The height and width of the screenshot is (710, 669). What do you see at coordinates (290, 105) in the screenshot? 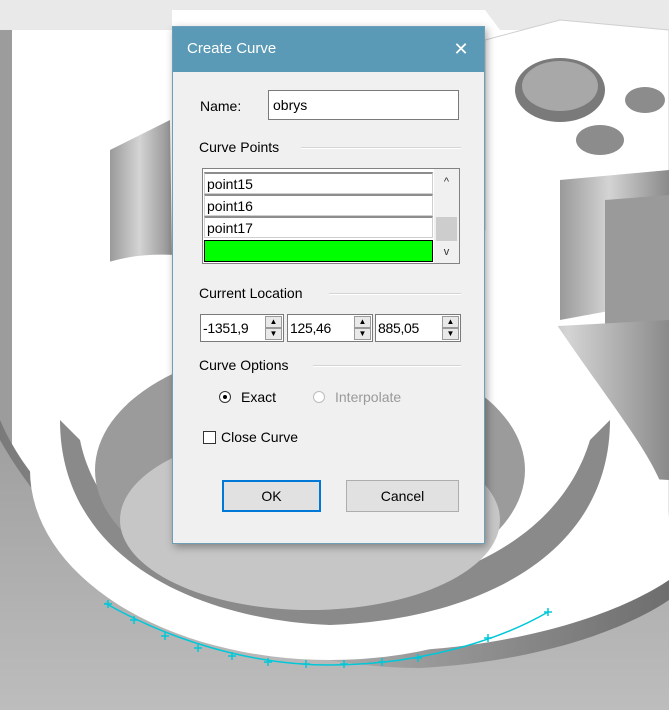
I see `name-value: obrys` at bounding box center [290, 105].